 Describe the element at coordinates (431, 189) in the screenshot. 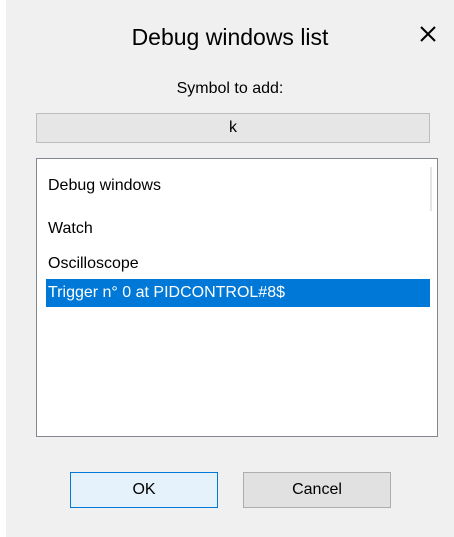

I see `scrollbar-indicator` at that location.